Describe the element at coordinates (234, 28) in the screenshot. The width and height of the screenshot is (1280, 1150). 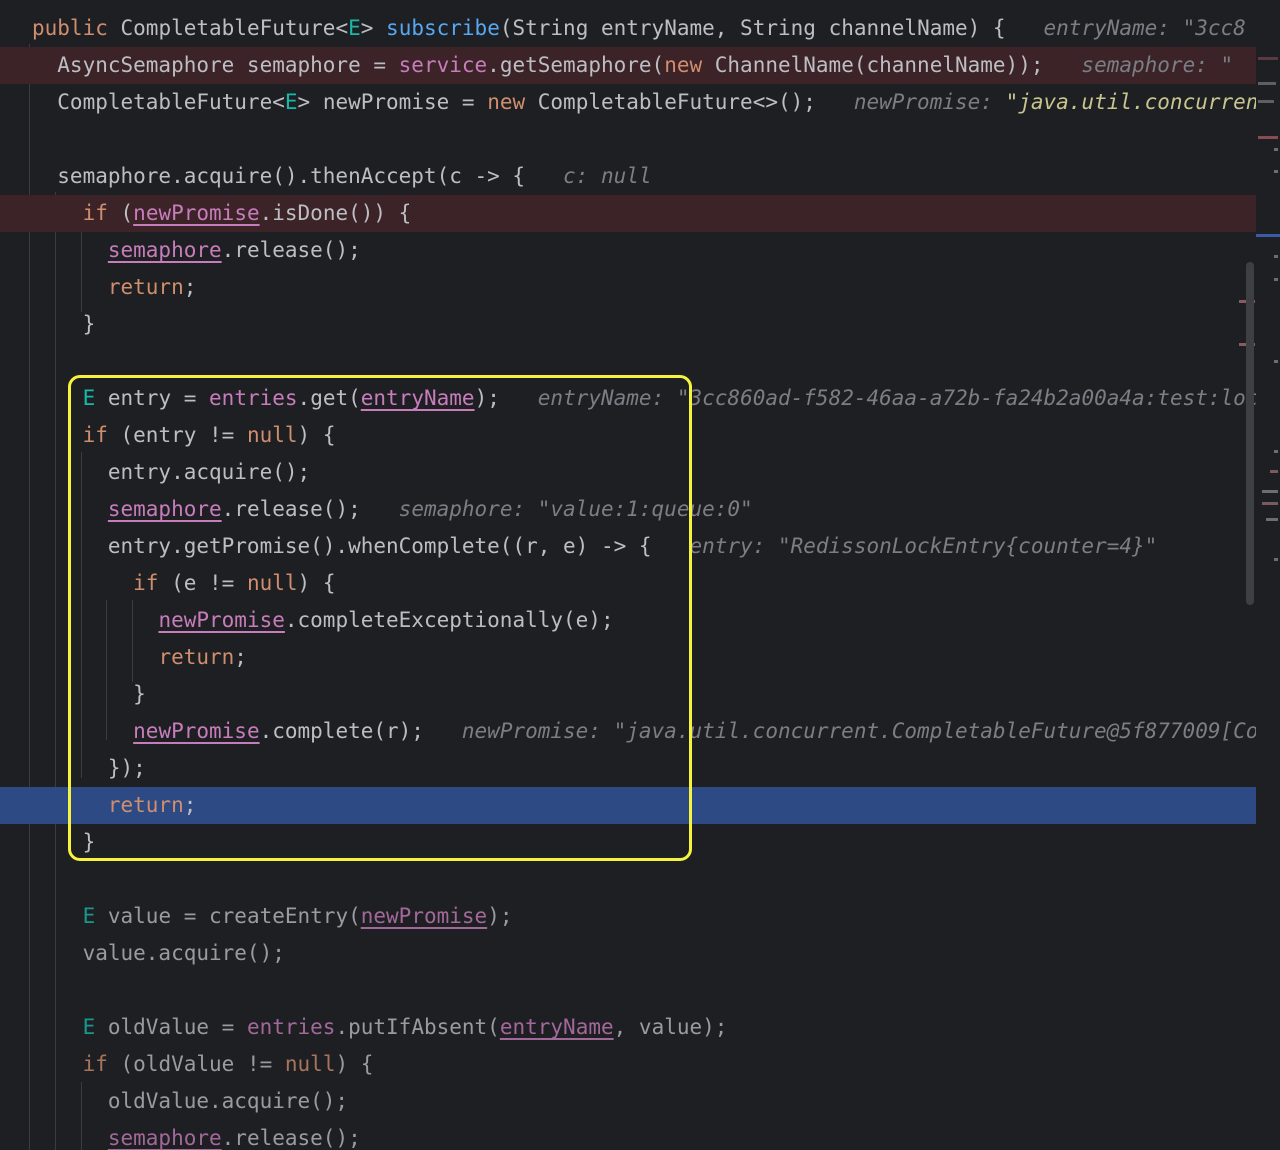
I see `code-token: CompletableFuture<` at that location.